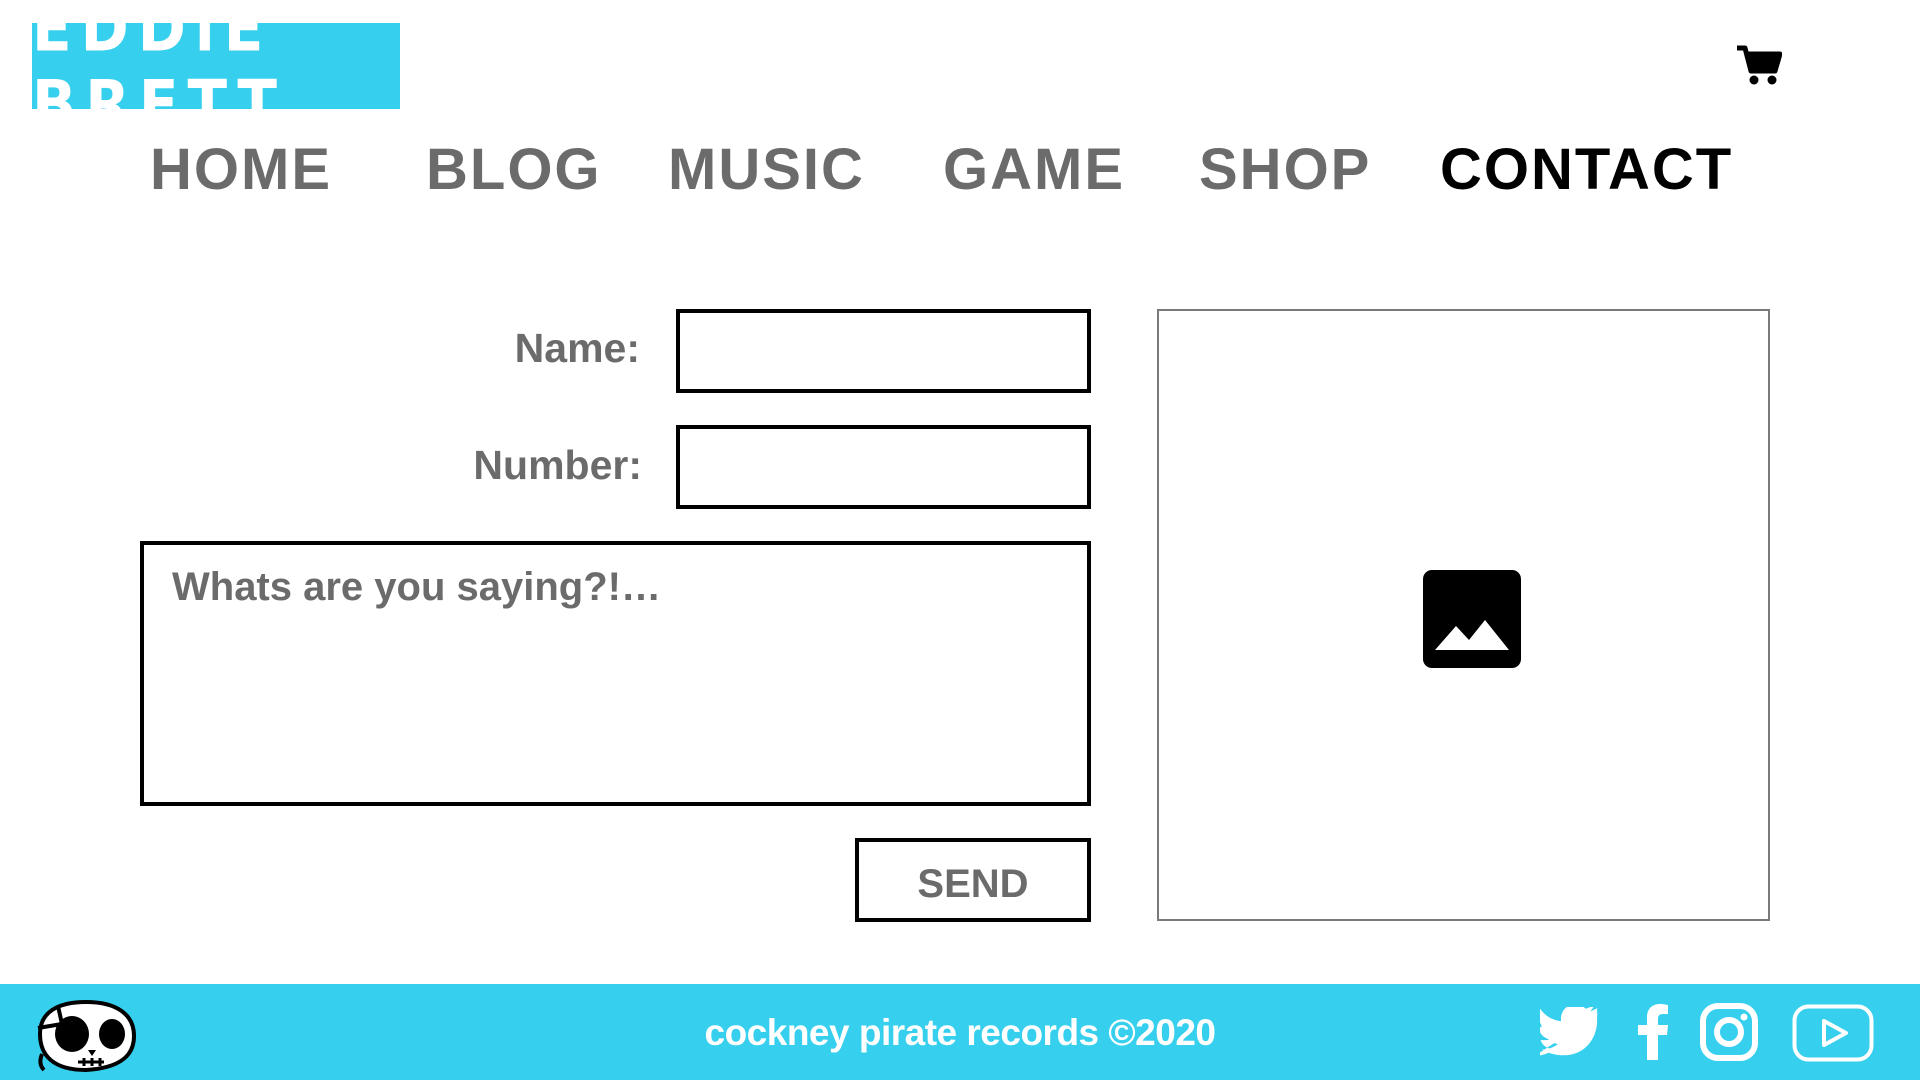  What do you see at coordinates (1472, 619) in the screenshot?
I see `image-placeholder-icon` at bounding box center [1472, 619].